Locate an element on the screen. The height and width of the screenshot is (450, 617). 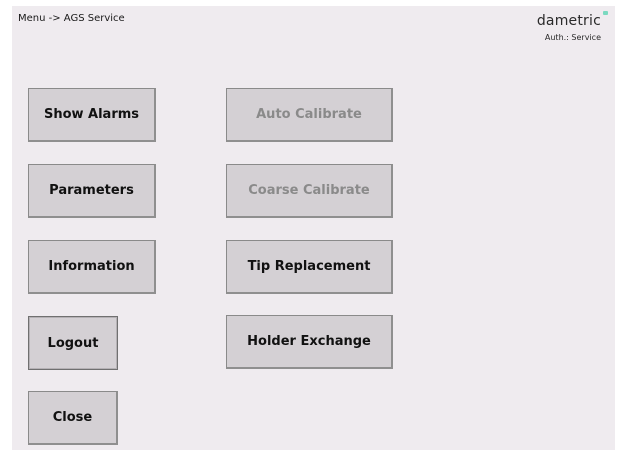
auth-level: Auth.: Service is located at coordinates (572, 37).